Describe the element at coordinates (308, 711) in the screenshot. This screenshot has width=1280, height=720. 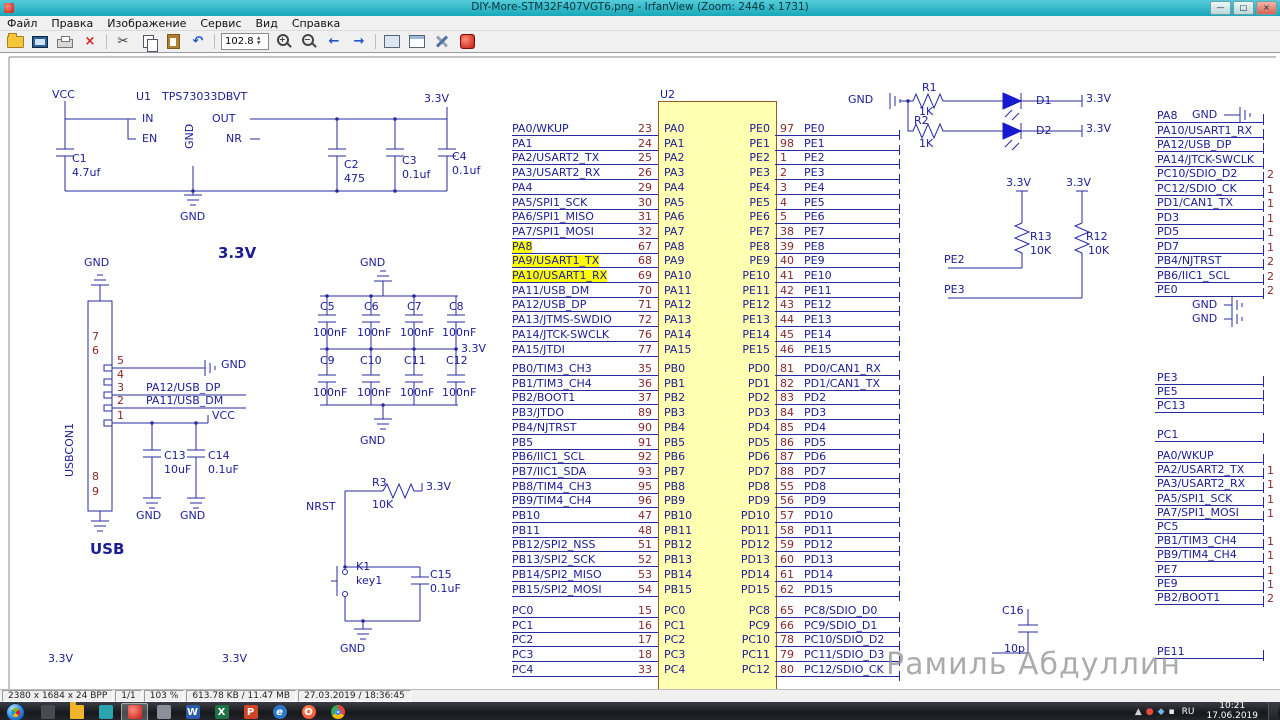
I see `taskbar-browser: O` at that location.